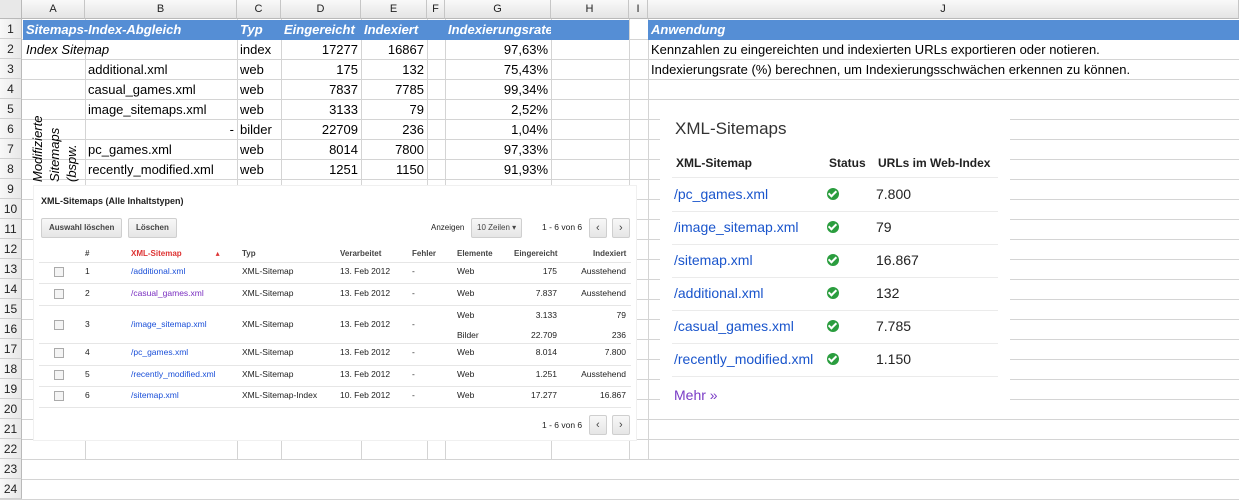 The image size is (1239, 500). I want to click on eingereicht-cell: 175, so click(321, 70).